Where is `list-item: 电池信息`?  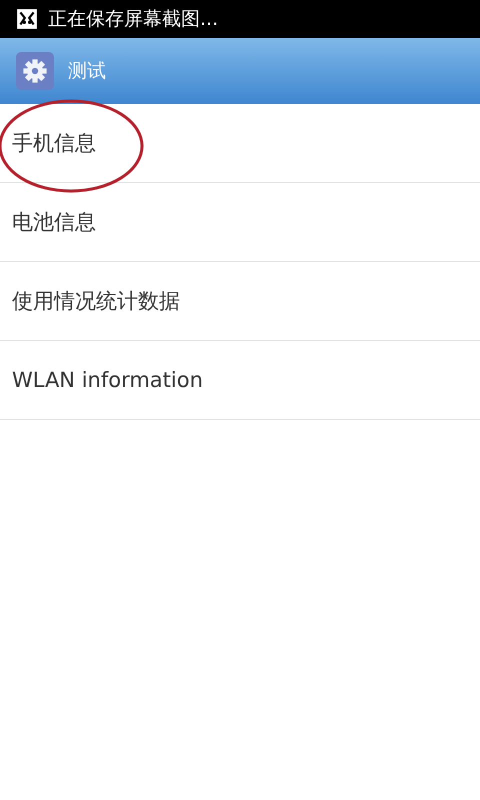
list-item: 电池信息 is located at coordinates (240, 222).